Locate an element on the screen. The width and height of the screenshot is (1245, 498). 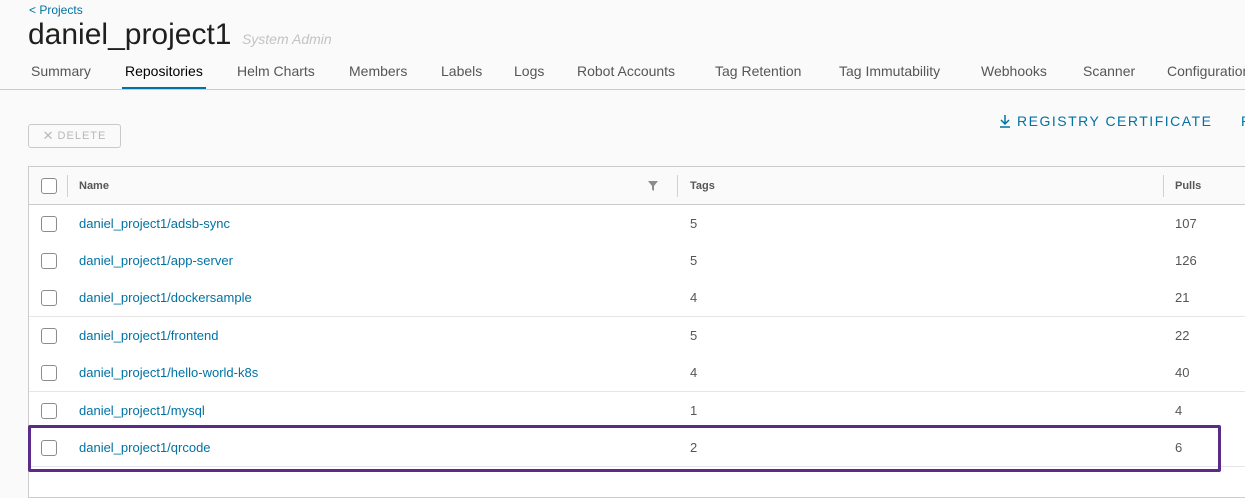
table-row: daniel_project1/dockersample 4 21 is located at coordinates (637, 298).